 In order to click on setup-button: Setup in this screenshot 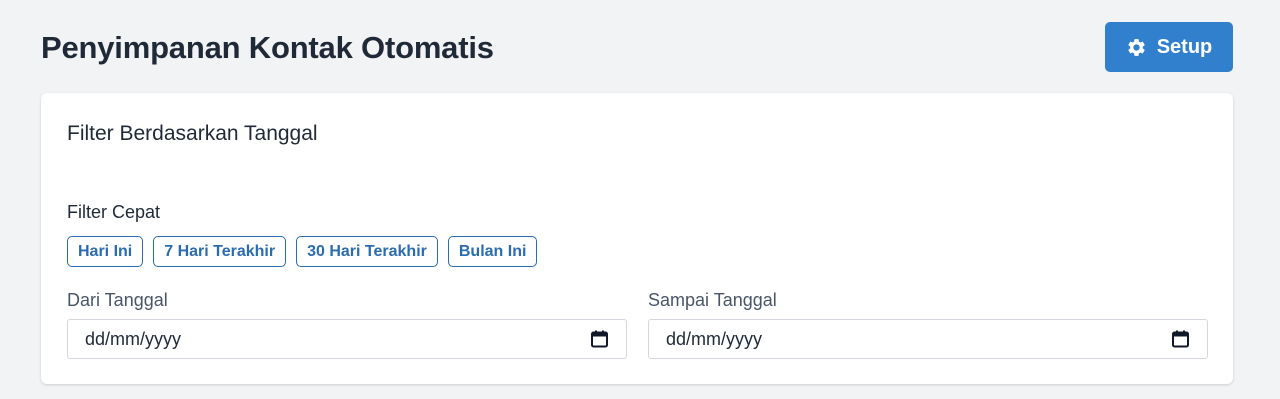, I will do `click(1169, 47)`.